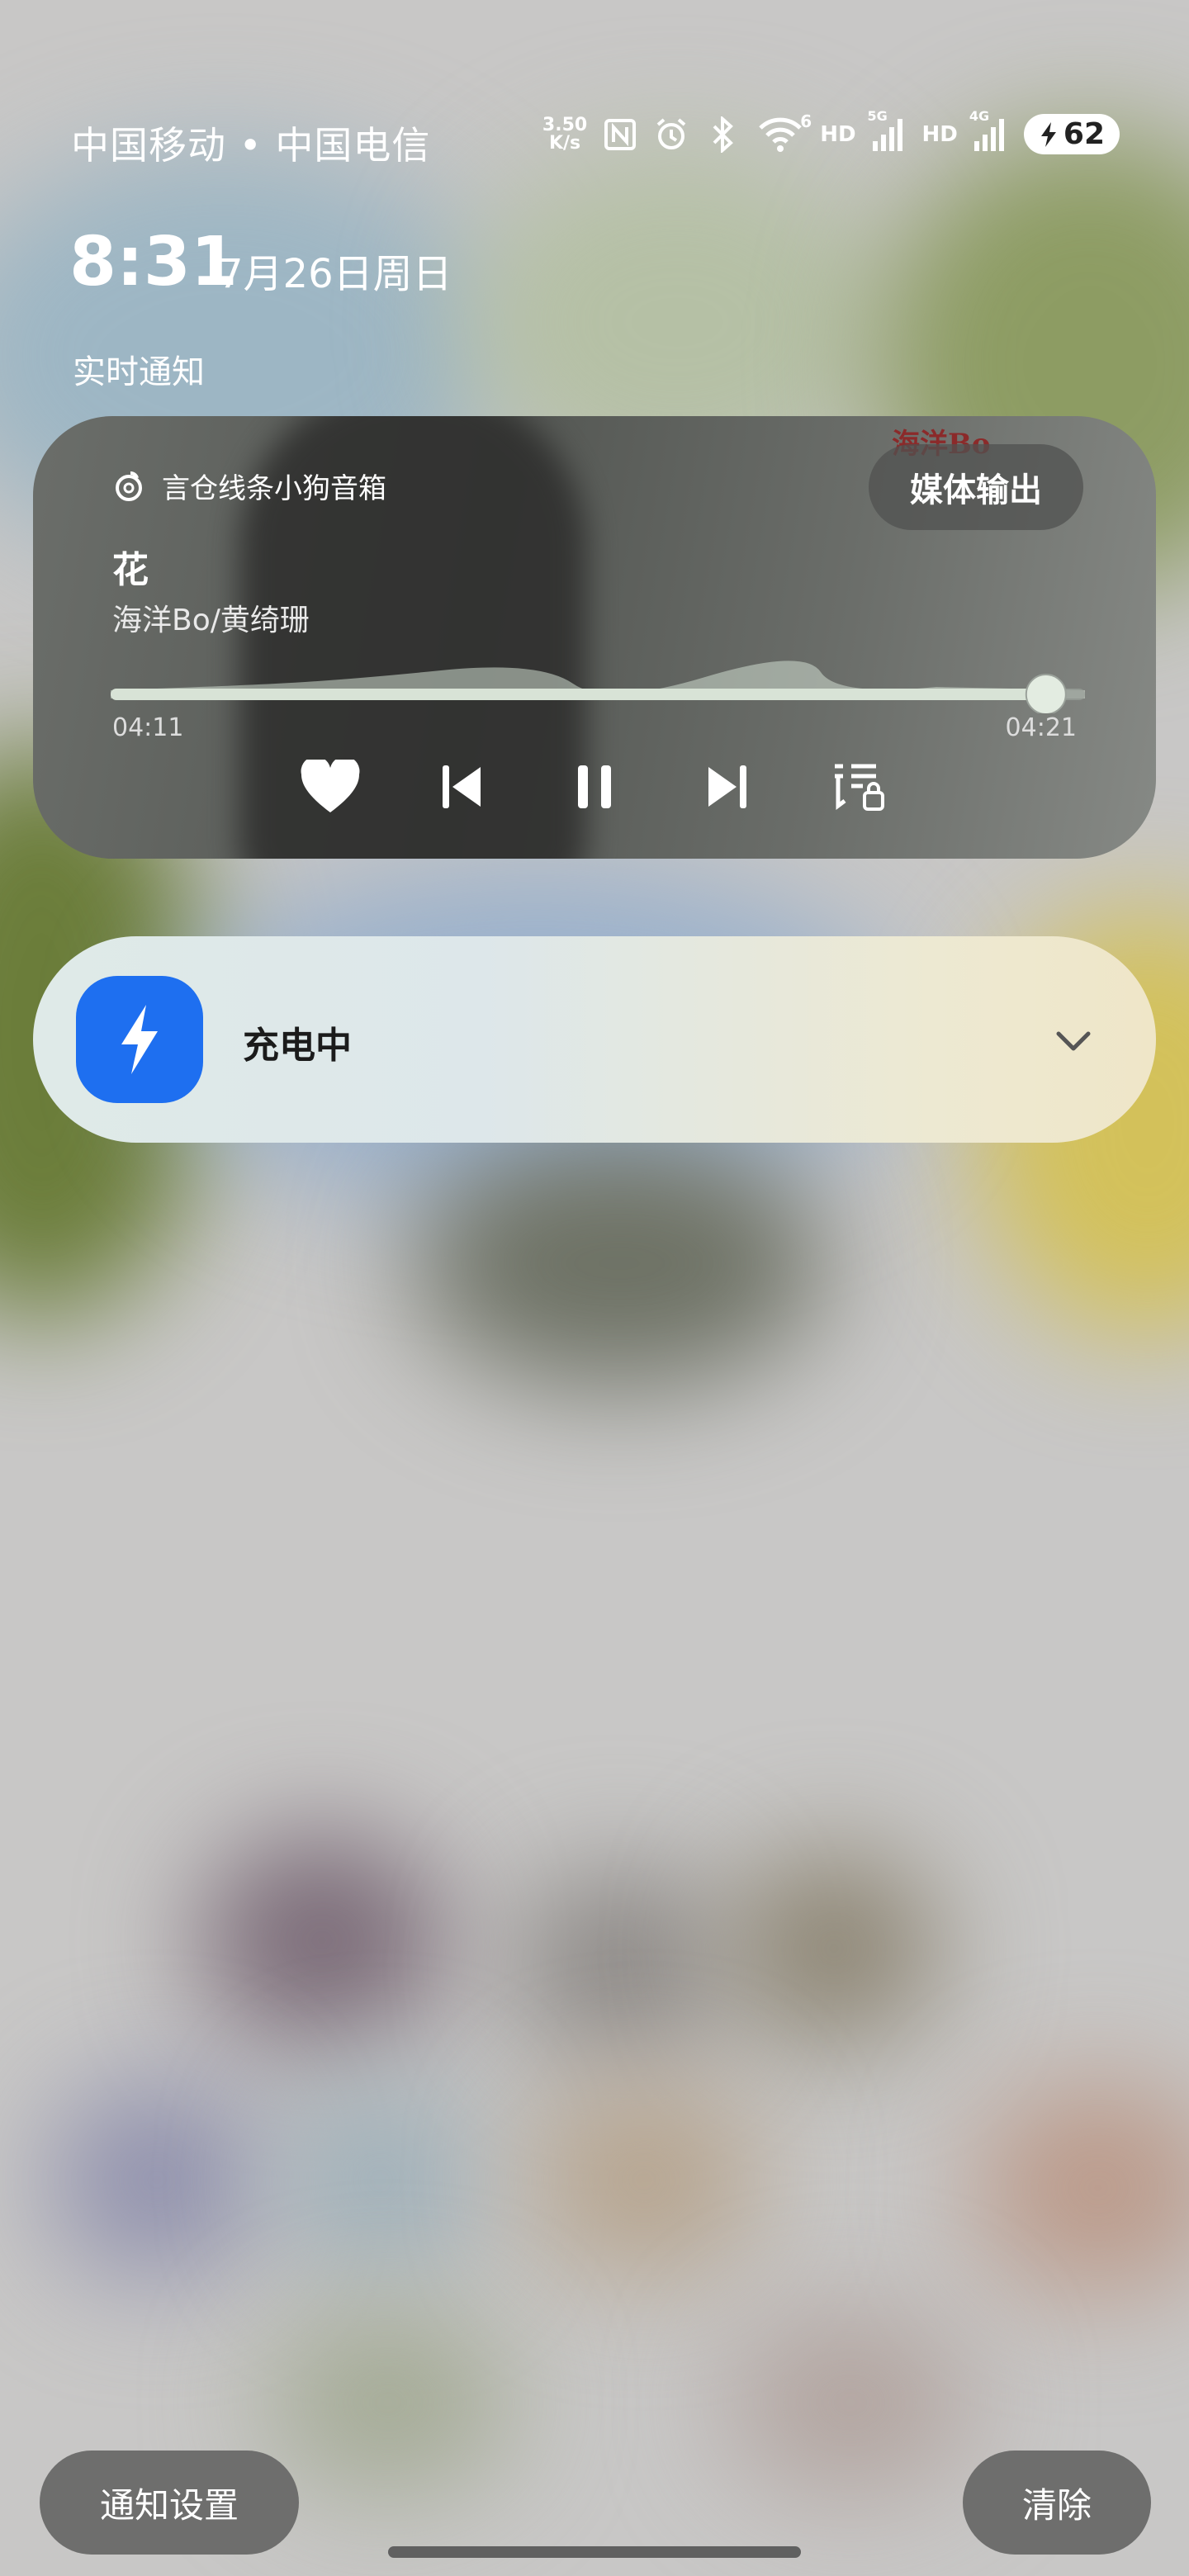 Image resolution: width=1189 pixels, height=2576 pixels. What do you see at coordinates (129, 486) in the screenshot?
I see `netease-music-icon` at bounding box center [129, 486].